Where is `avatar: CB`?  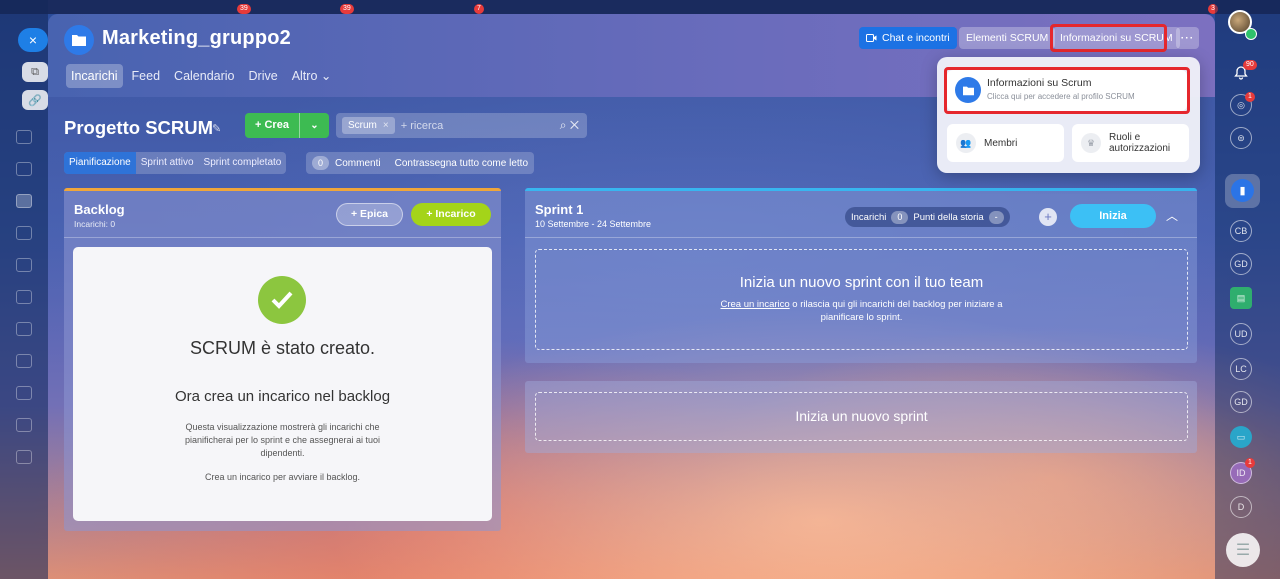
avatar: CB is located at coordinates (1241, 231).